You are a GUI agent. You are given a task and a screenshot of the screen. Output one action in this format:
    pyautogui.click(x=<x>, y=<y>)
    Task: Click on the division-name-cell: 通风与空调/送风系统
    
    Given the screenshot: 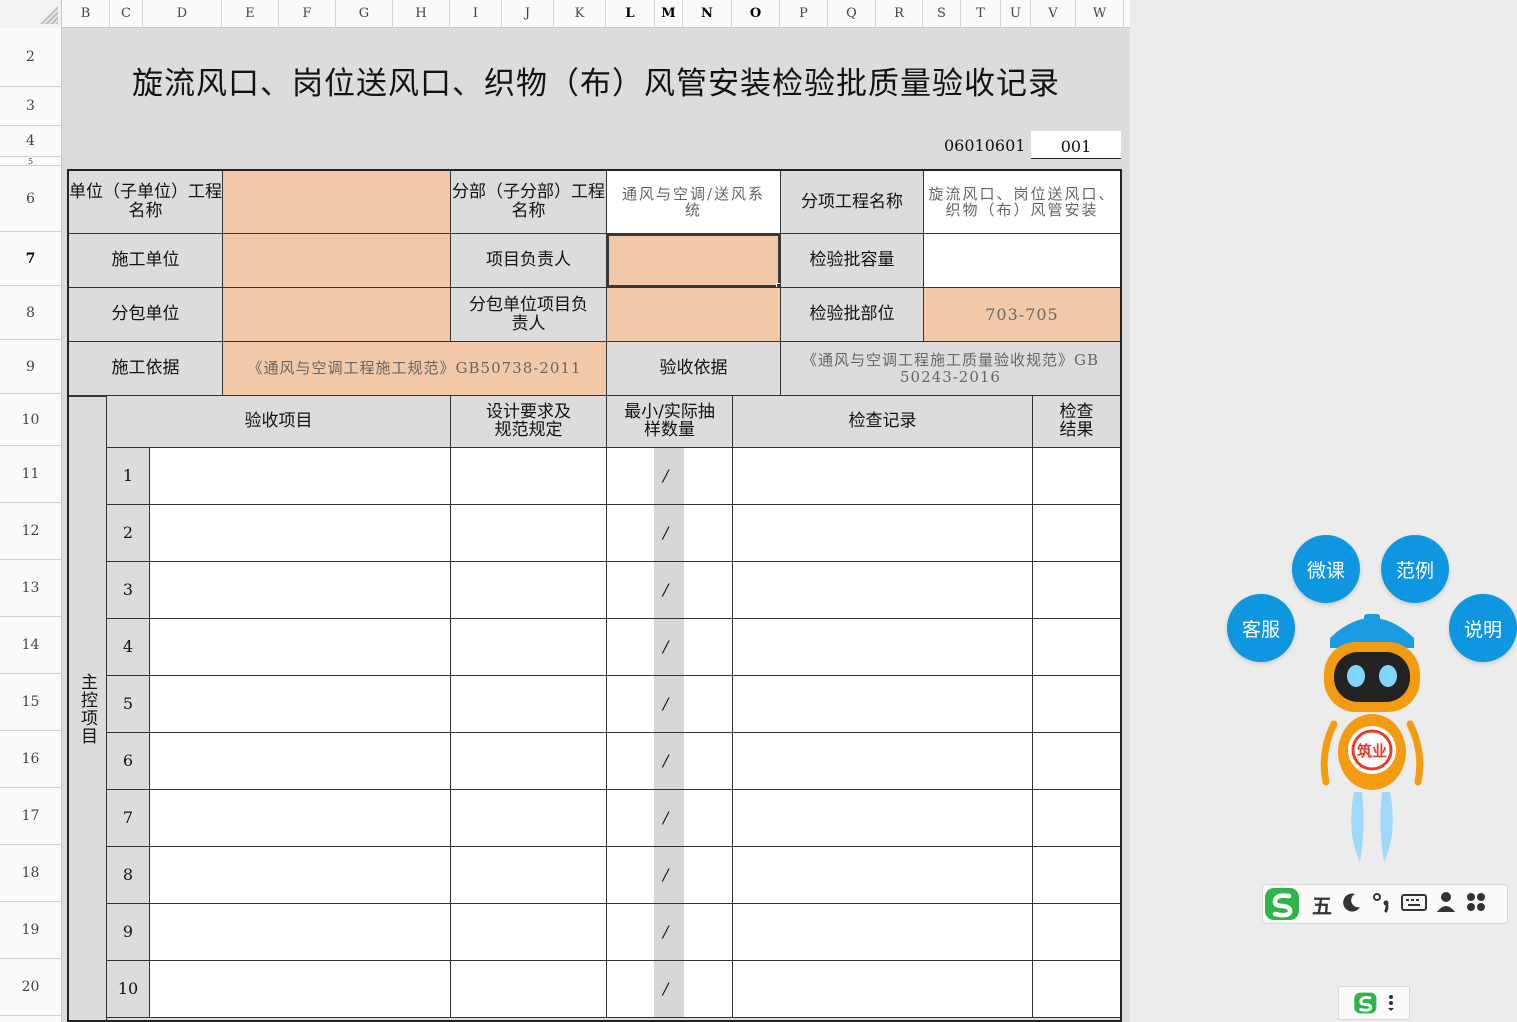 What is the action you would take?
    pyautogui.click(x=693, y=202)
    